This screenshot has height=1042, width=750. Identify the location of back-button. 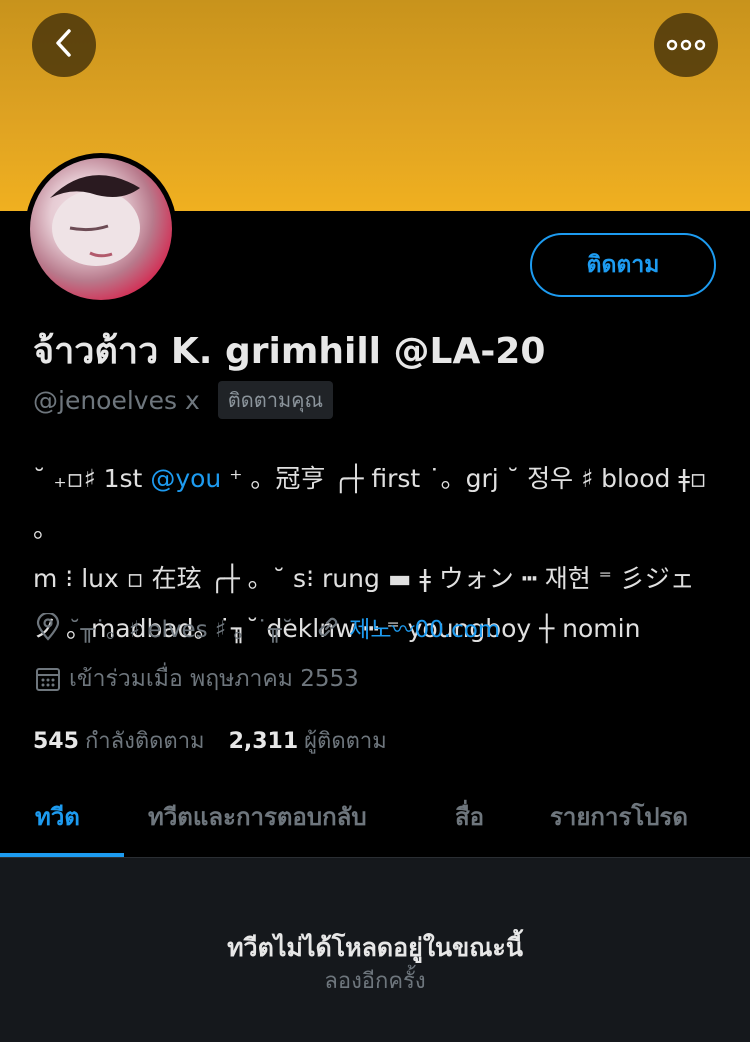
(64, 45).